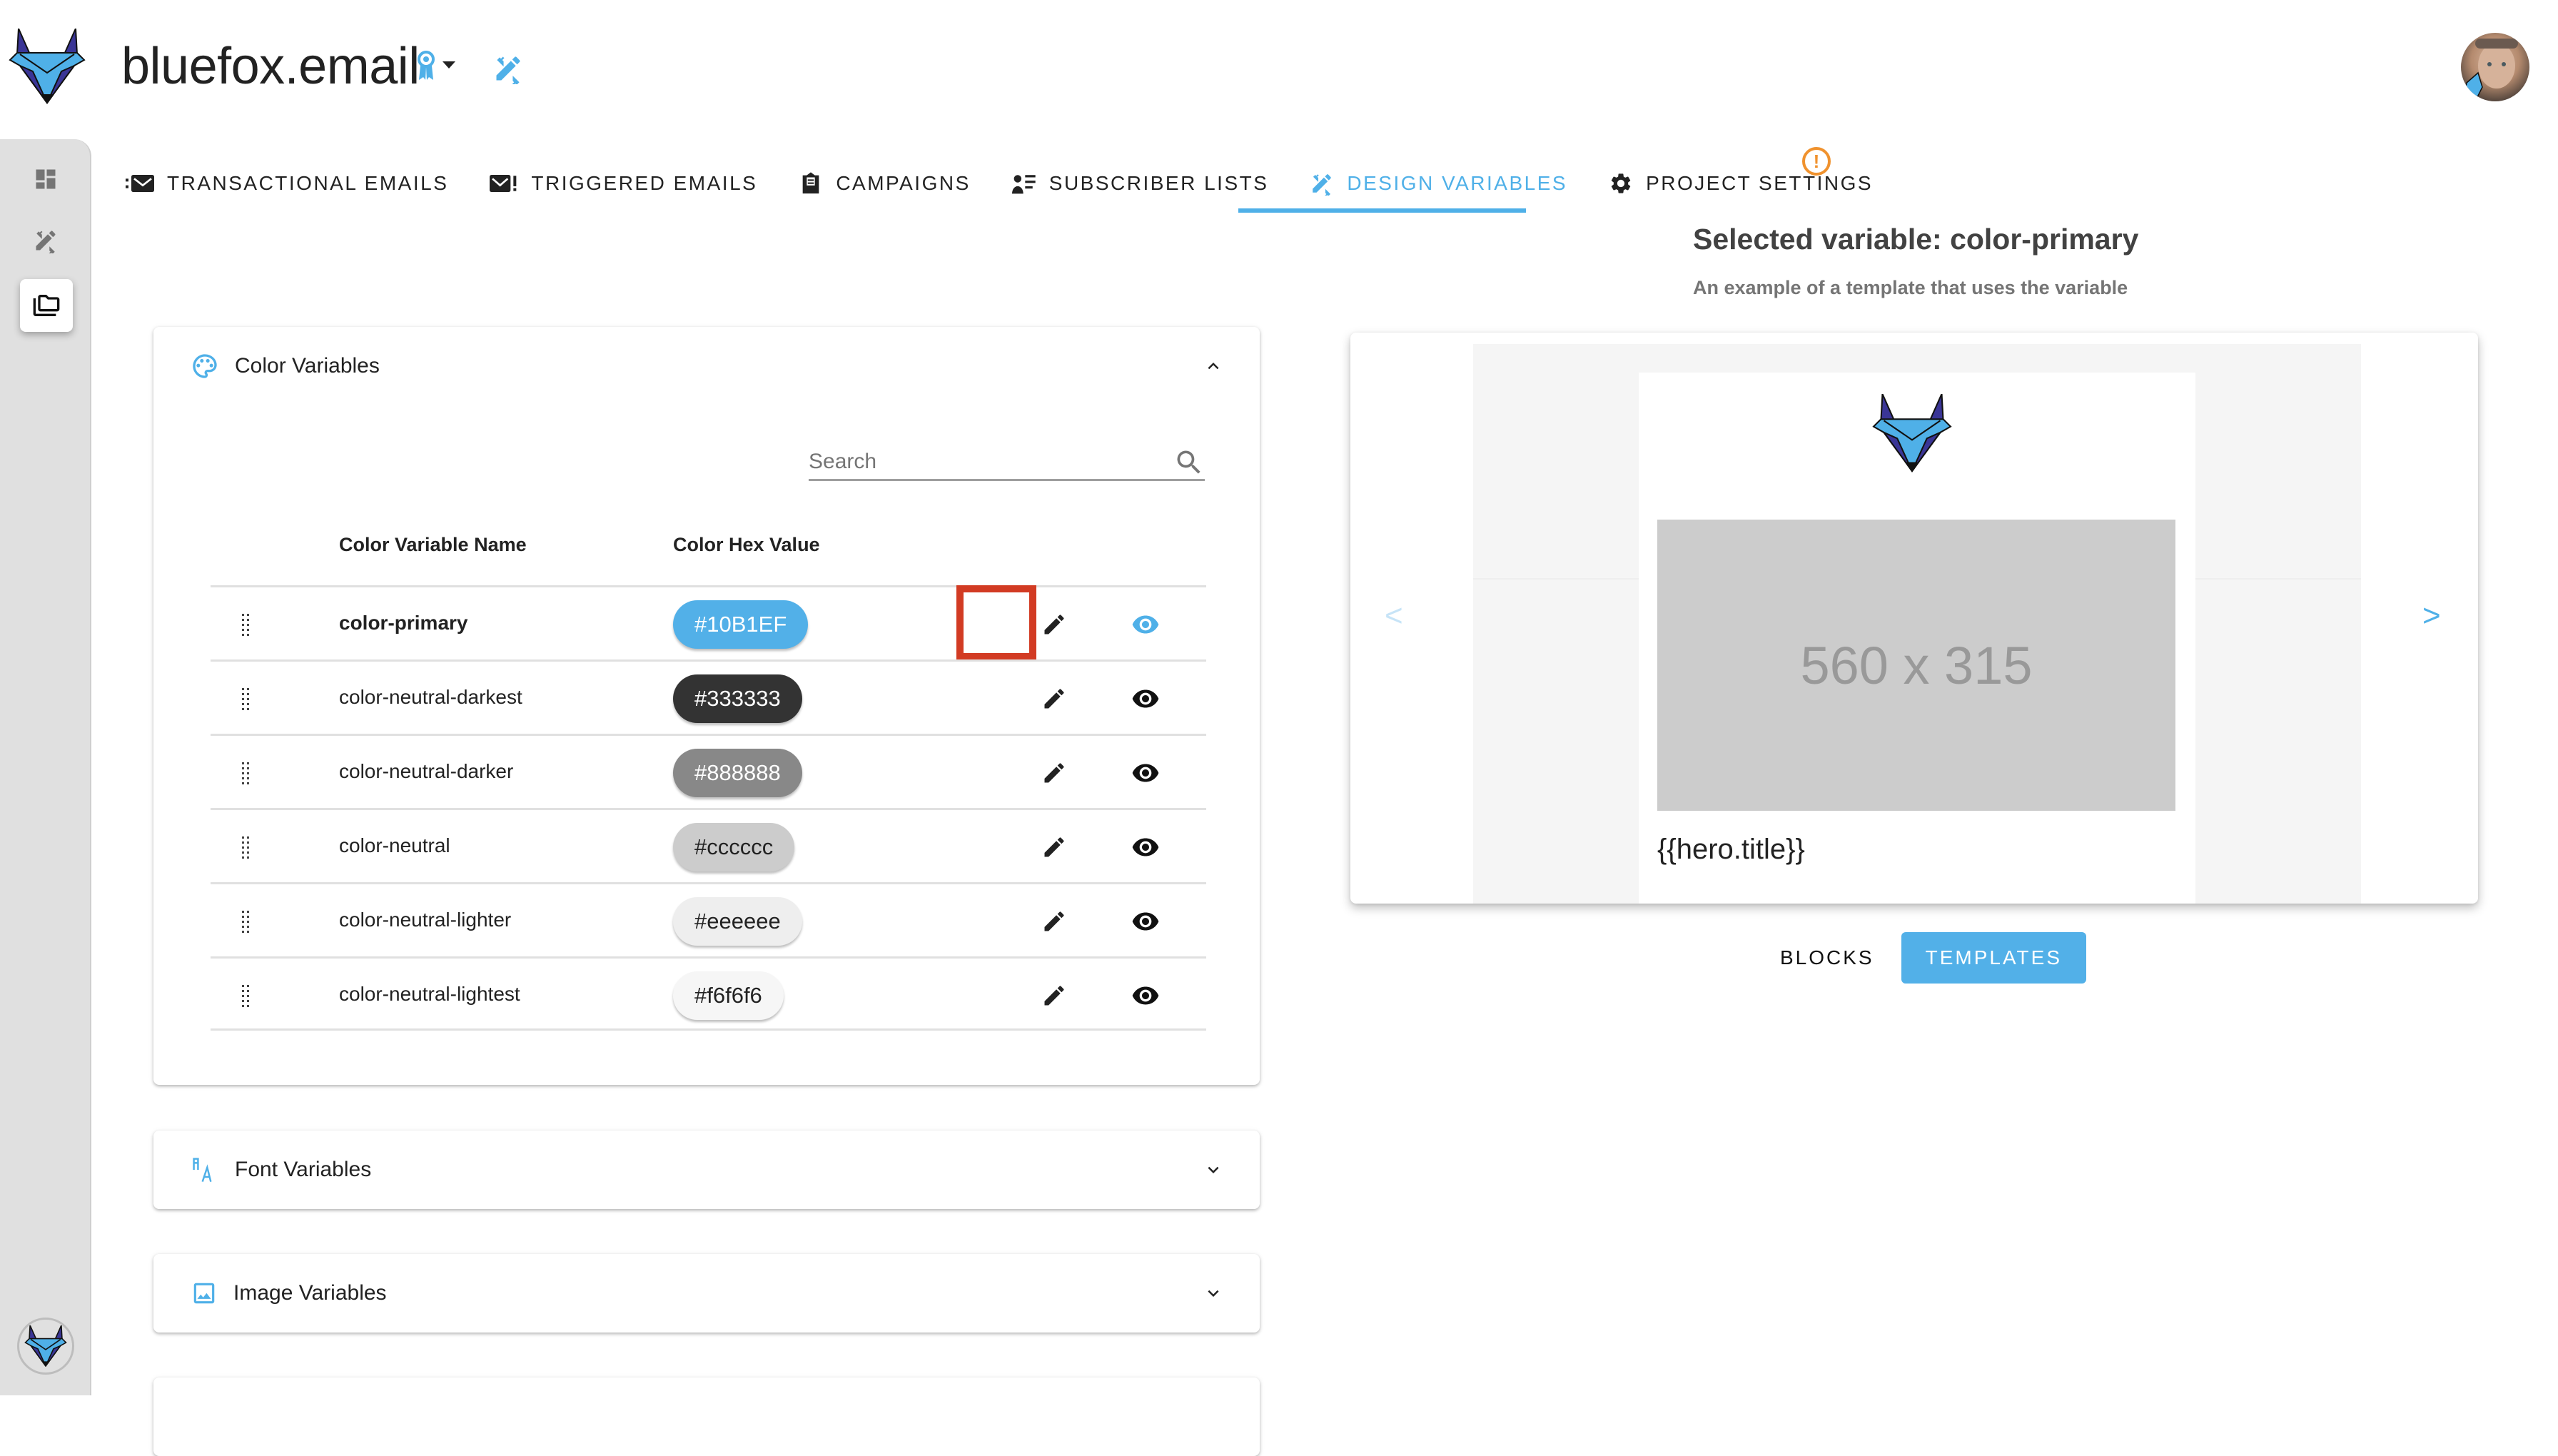 This screenshot has width=2558, height=1456. What do you see at coordinates (1829, 958) in the screenshot?
I see `blocks-toggle-button: BLOCKS` at bounding box center [1829, 958].